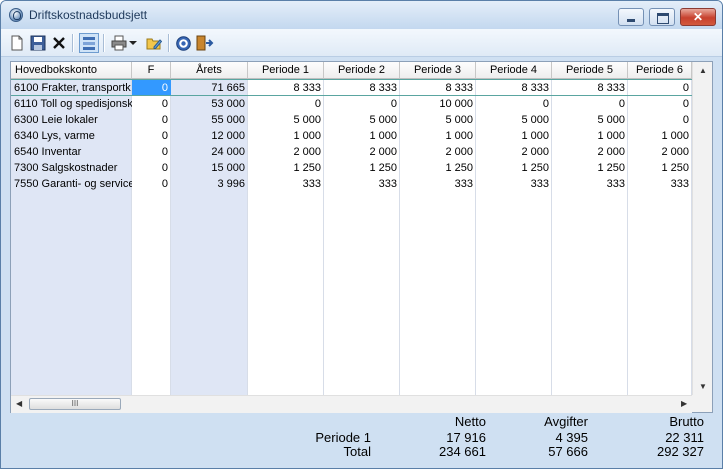  Describe the element at coordinates (209, 70) in the screenshot. I see `column-header-year: Årets` at that location.